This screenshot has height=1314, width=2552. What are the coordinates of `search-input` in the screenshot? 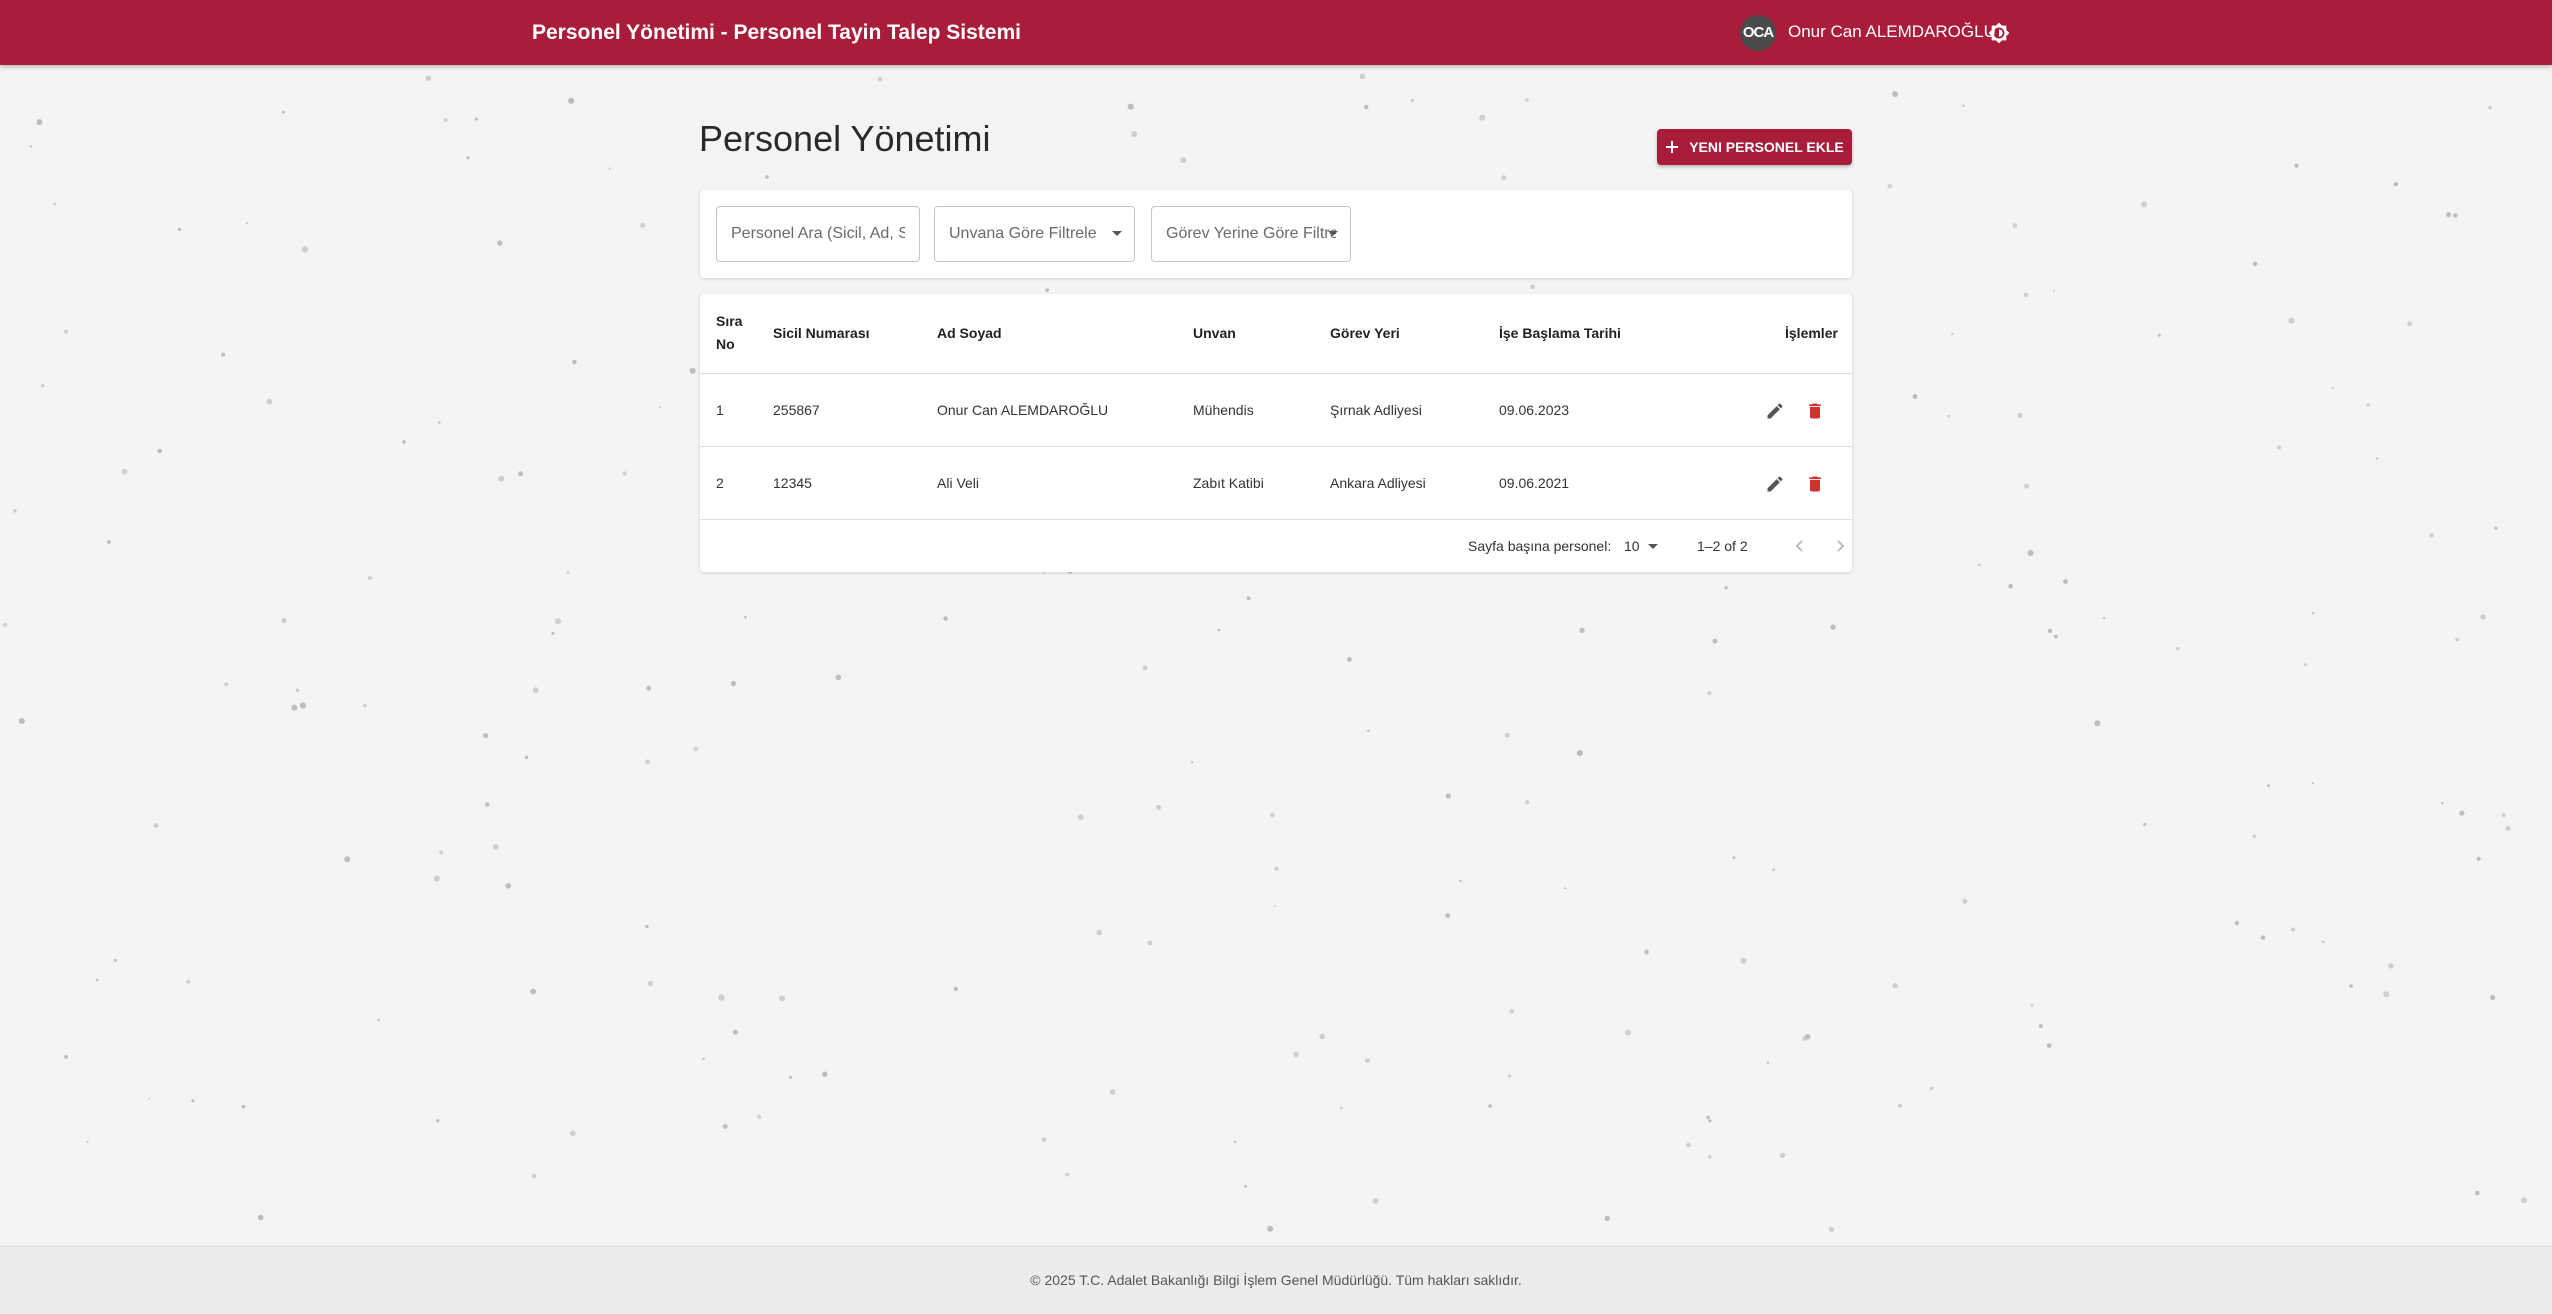 It's located at (818, 234).